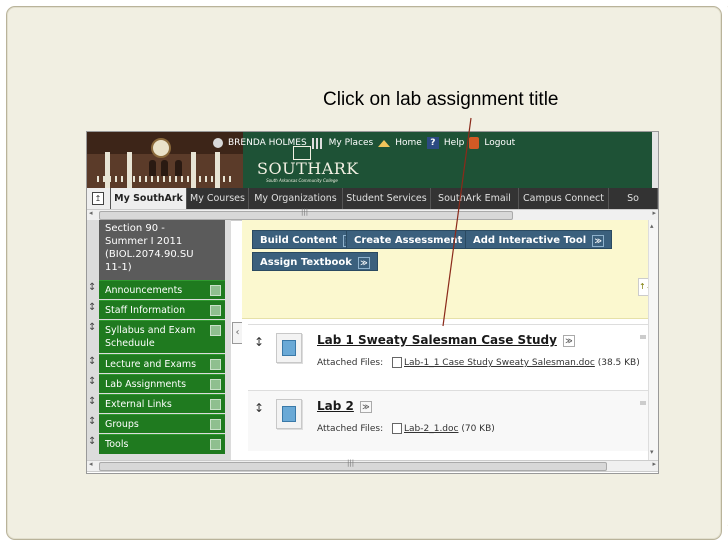  I want to click on menu-item-staff-information: Staff Information, so click(162, 309).